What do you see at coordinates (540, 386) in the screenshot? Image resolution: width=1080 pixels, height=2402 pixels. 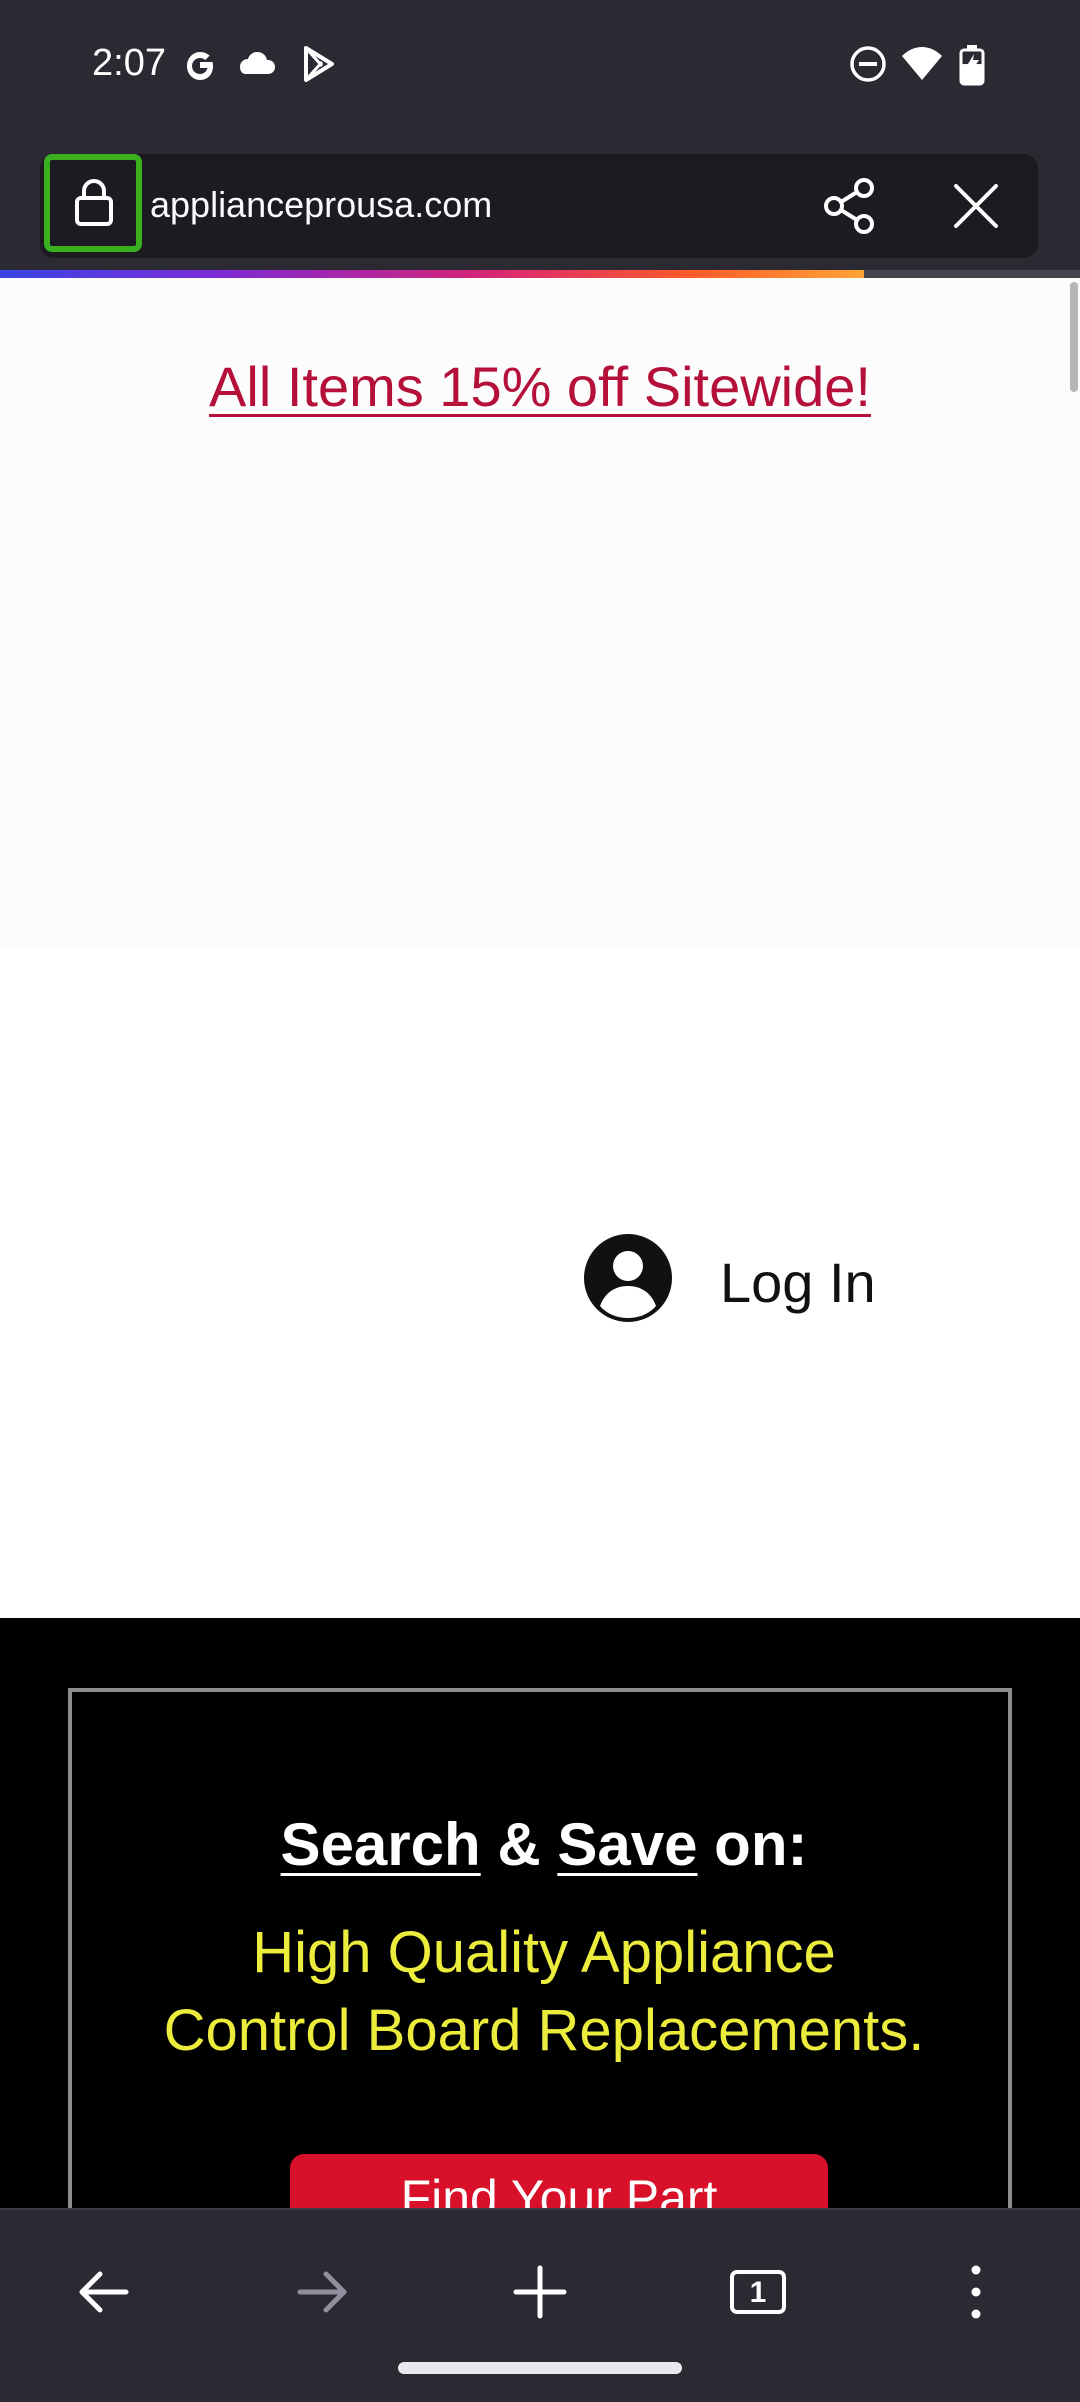 I see `promo-link: All Items 15% off Sitewide!` at bounding box center [540, 386].